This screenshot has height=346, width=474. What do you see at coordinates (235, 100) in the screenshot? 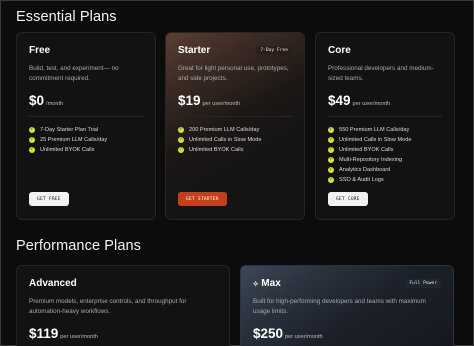
I see `price-row: $19 per user/month` at bounding box center [235, 100].